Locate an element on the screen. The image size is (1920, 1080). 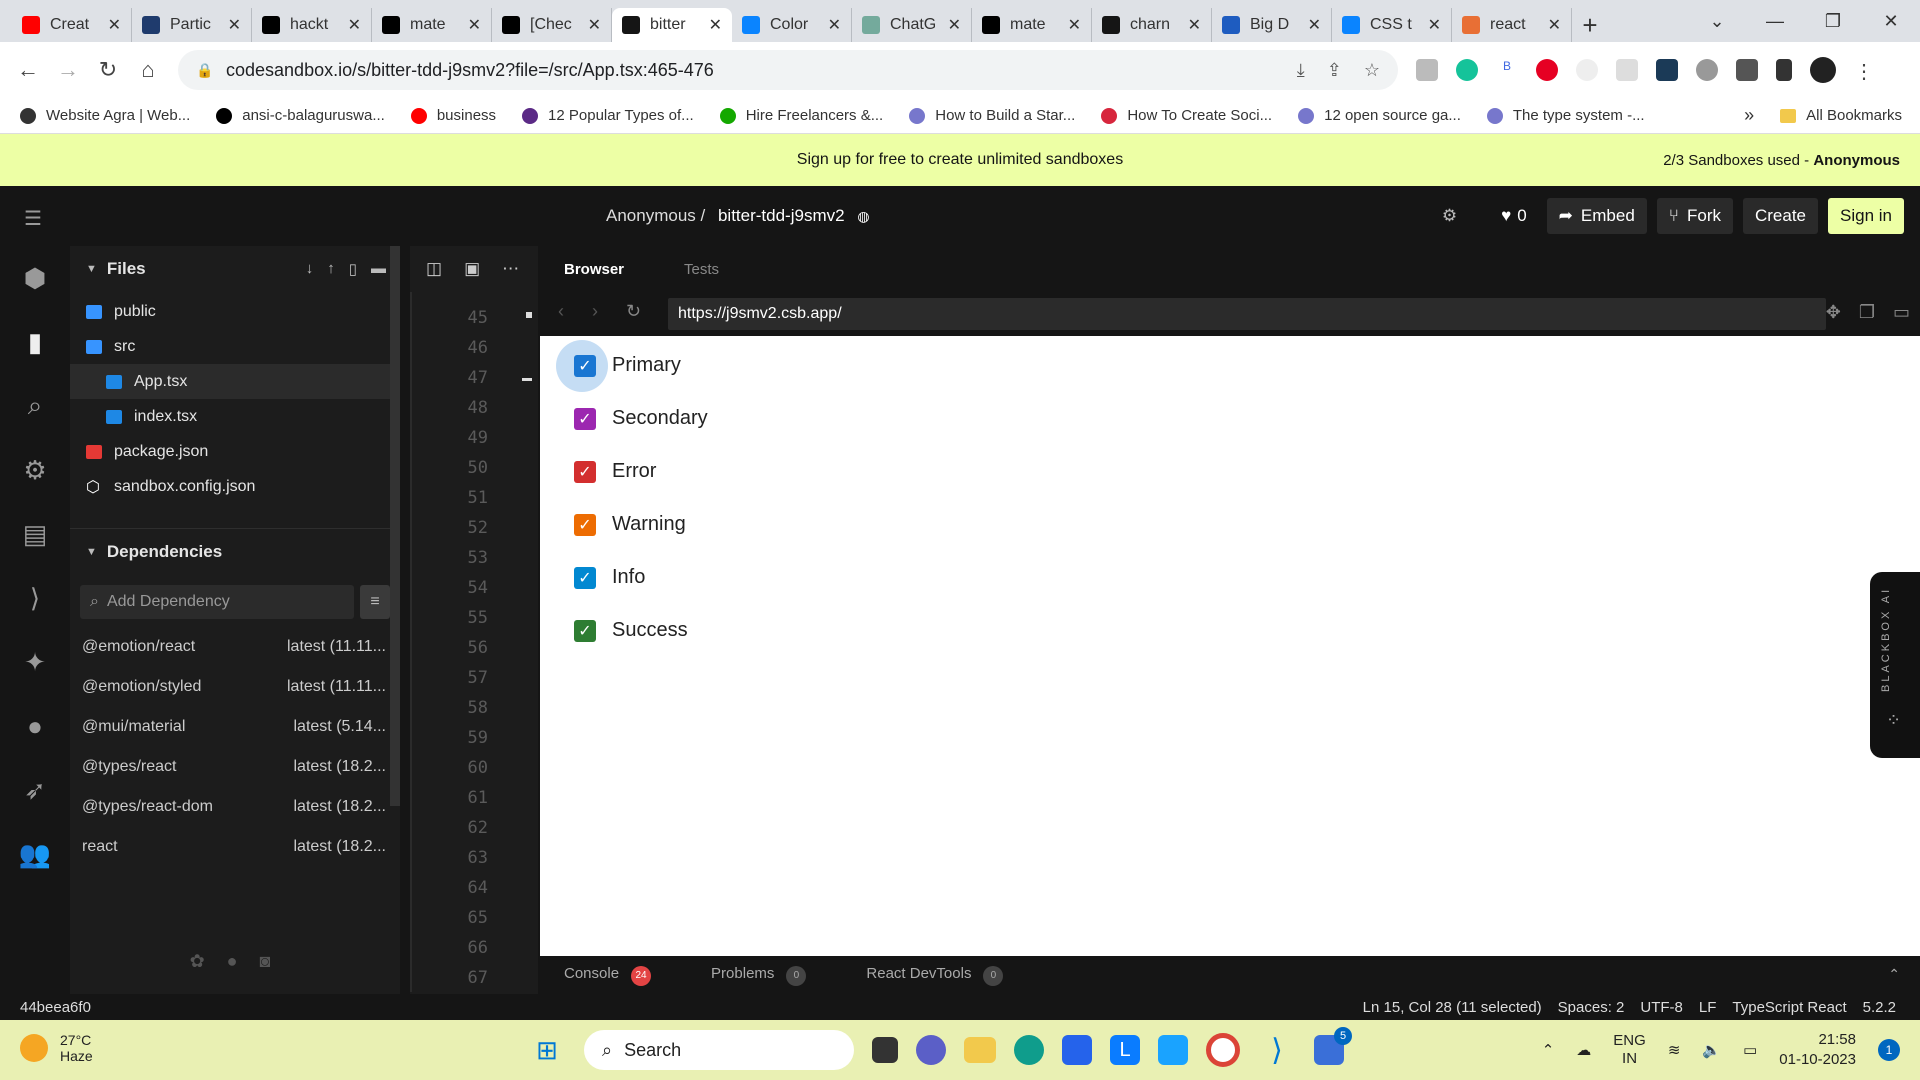
breadcrumb-owner: Anonymous / is located at coordinates (655, 215).